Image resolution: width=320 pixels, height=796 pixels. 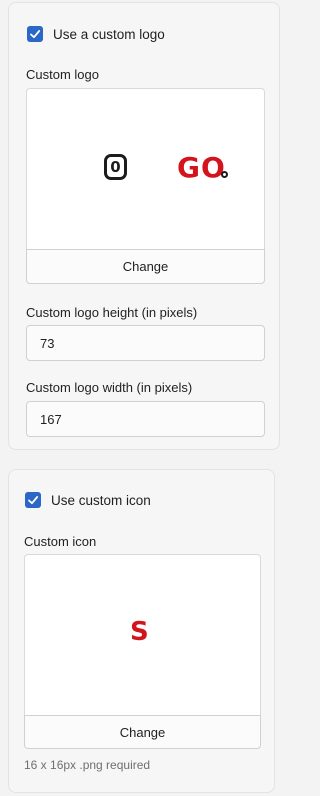 I want to click on logo-width-label: Custom logo width (in pixels), so click(x=109, y=387).